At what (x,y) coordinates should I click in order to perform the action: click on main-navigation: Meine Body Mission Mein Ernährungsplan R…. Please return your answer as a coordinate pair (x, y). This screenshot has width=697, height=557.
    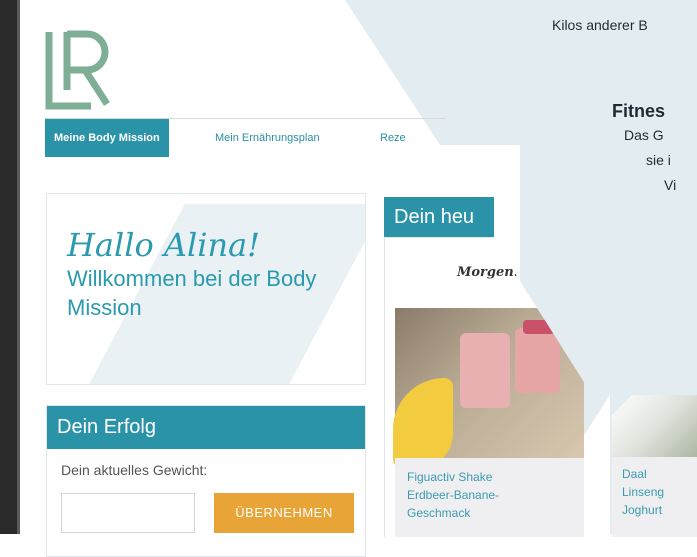
    Looking at the image, I should click on (245, 137).